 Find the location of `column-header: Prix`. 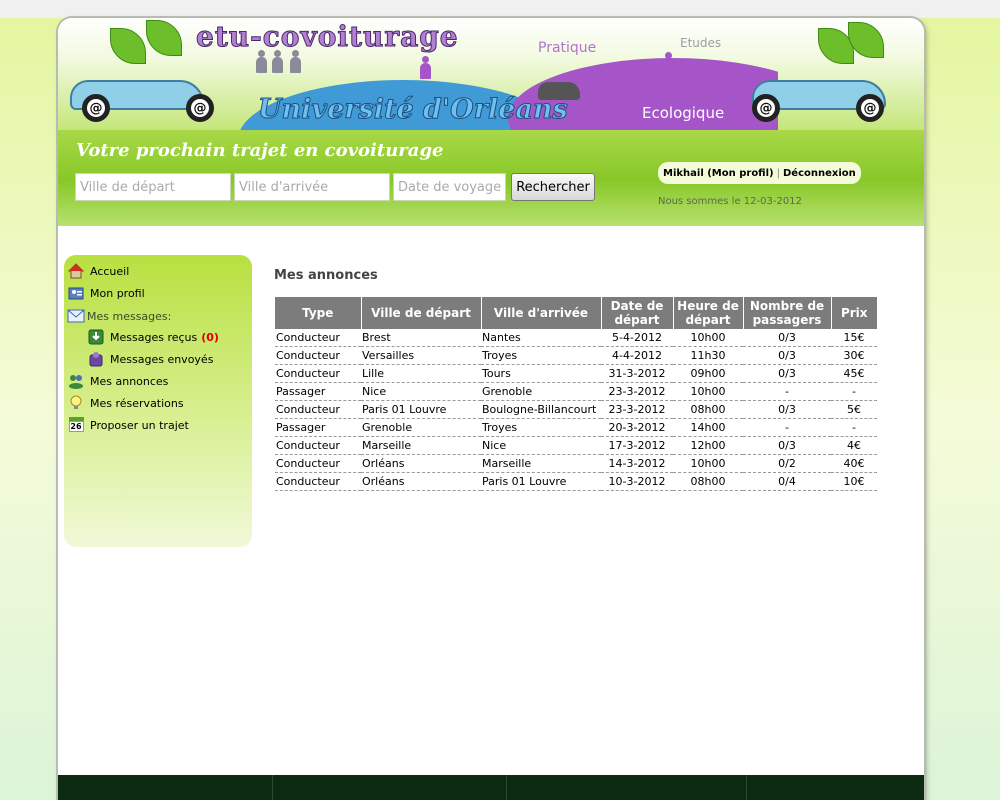

column-header: Prix is located at coordinates (854, 313).